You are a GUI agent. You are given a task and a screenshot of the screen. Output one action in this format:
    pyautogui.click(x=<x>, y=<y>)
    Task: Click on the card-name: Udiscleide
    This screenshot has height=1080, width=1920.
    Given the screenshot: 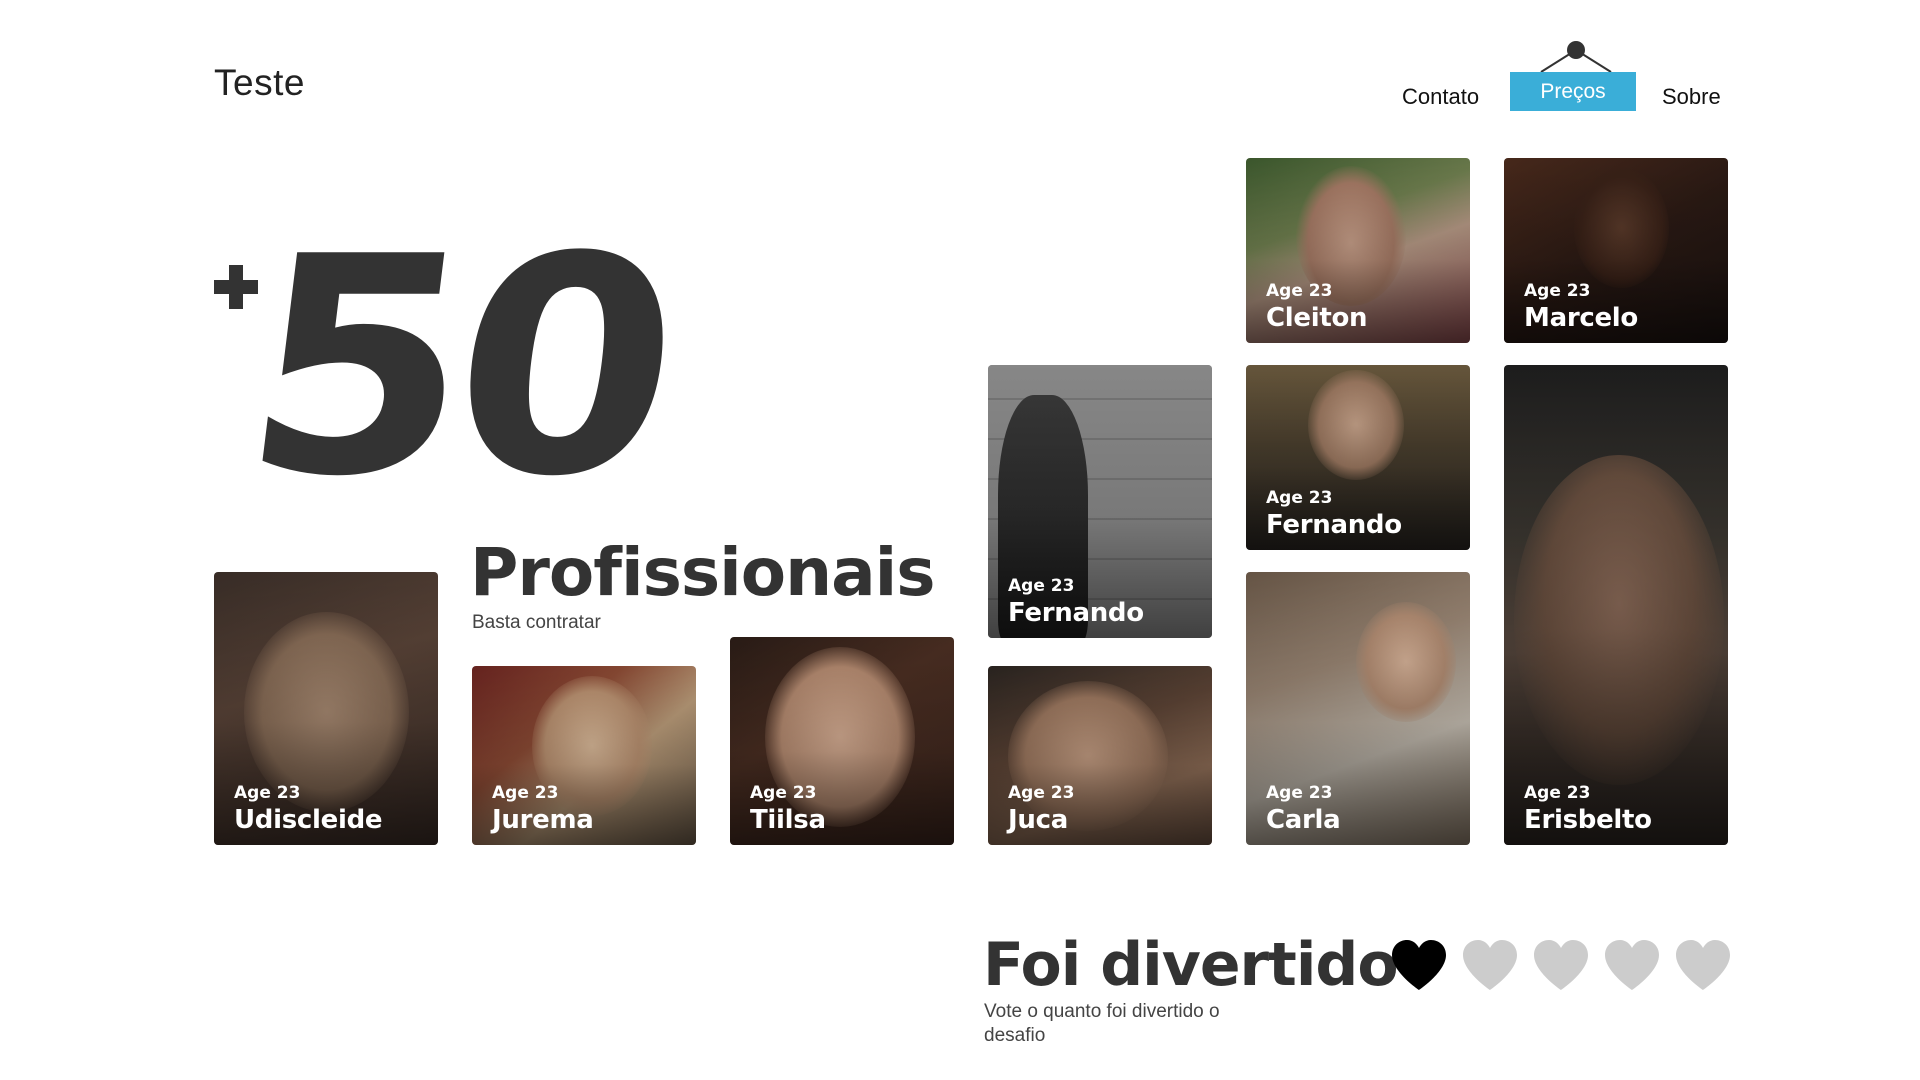 What is the action you would take?
    pyautogui.click(x=308, y=820)
    